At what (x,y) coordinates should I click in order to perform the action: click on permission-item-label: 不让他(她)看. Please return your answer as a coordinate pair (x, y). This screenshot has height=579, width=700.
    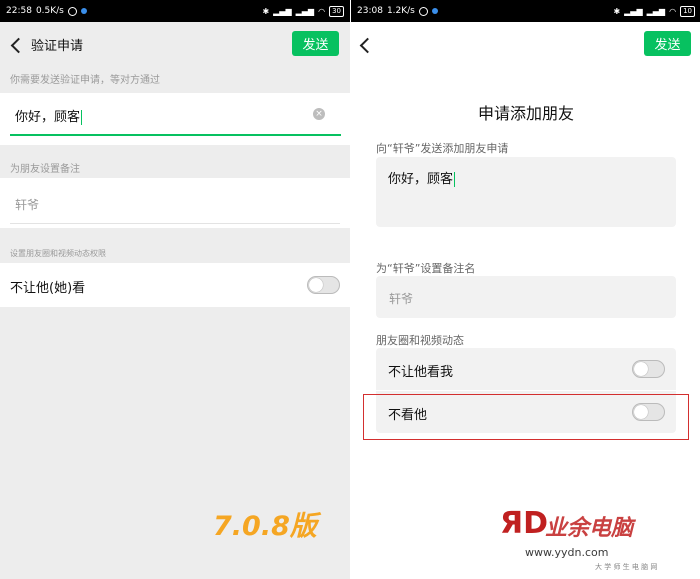
    Looking at the image, I should click on (48, 288).